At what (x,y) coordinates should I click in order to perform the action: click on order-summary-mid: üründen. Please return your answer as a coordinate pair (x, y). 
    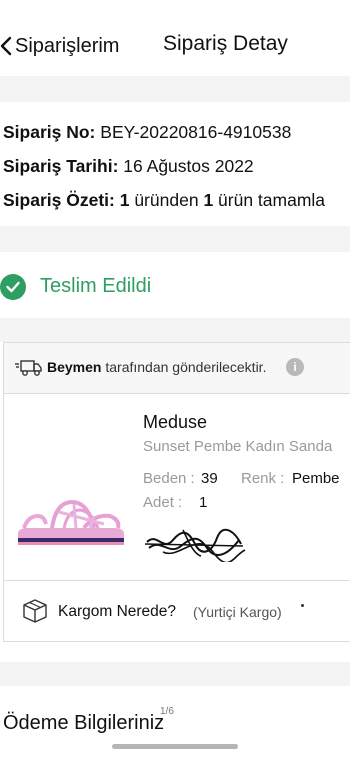
    Looking at the image, I should click on (166, 200).